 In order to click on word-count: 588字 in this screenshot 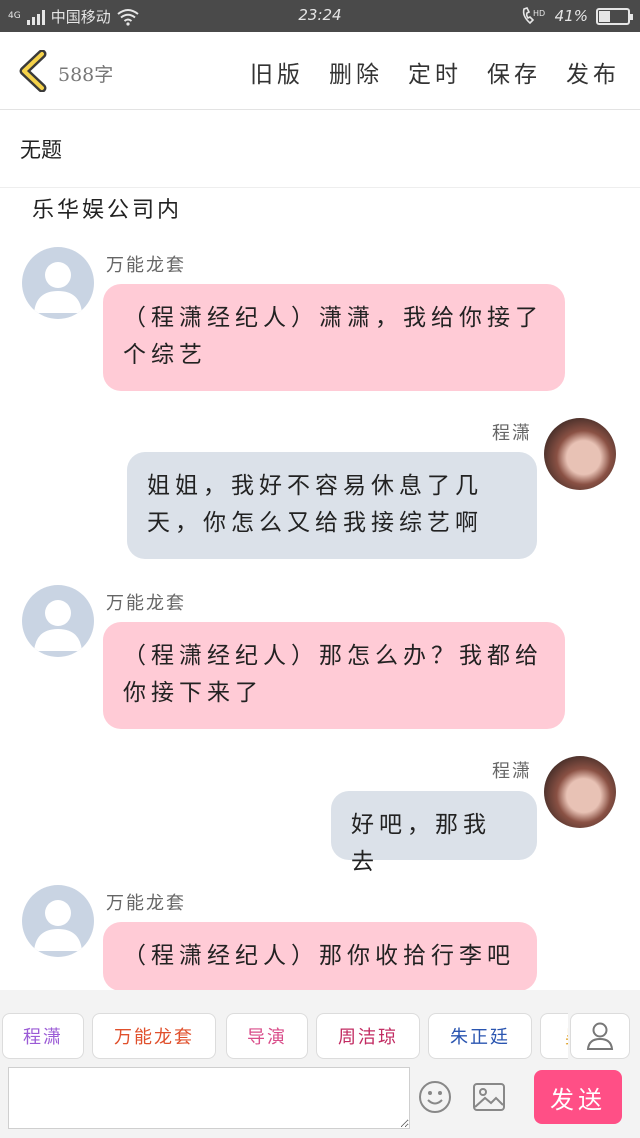, I will do `click(86, 75)`.